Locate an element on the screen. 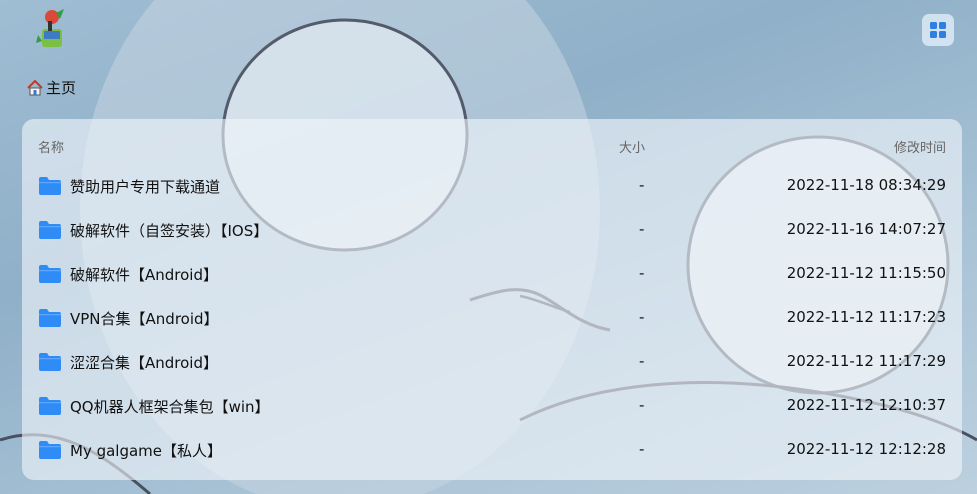 The height and width of the screenshot is (494, 977). folder-name: QQ机器人框架合集包【win】 is located at coordinates (170, 406).